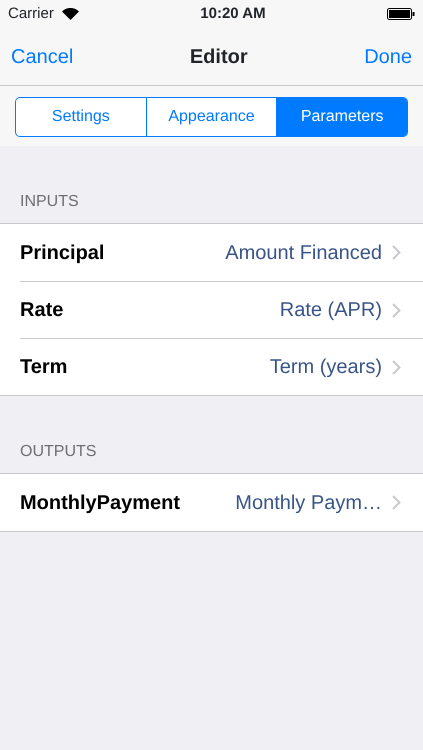 Image resolution: width=423 pixels, height=750 pixels. I want to click on row-label: MonthlyPayment, so click(100, 503).